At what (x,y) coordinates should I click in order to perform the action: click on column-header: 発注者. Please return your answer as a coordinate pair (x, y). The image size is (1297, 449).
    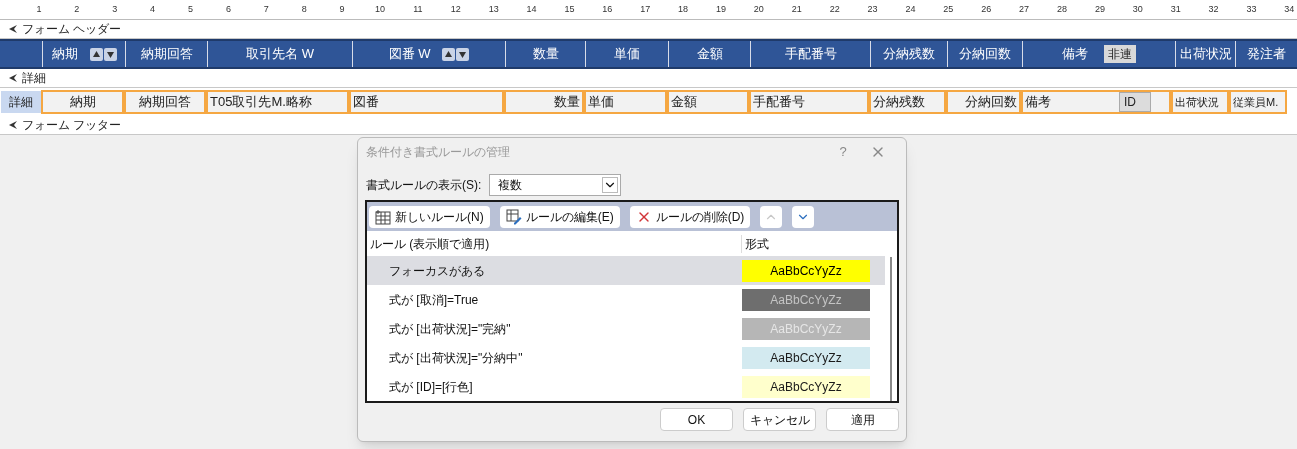
    Looking at the image, I should click on (1266, 54).